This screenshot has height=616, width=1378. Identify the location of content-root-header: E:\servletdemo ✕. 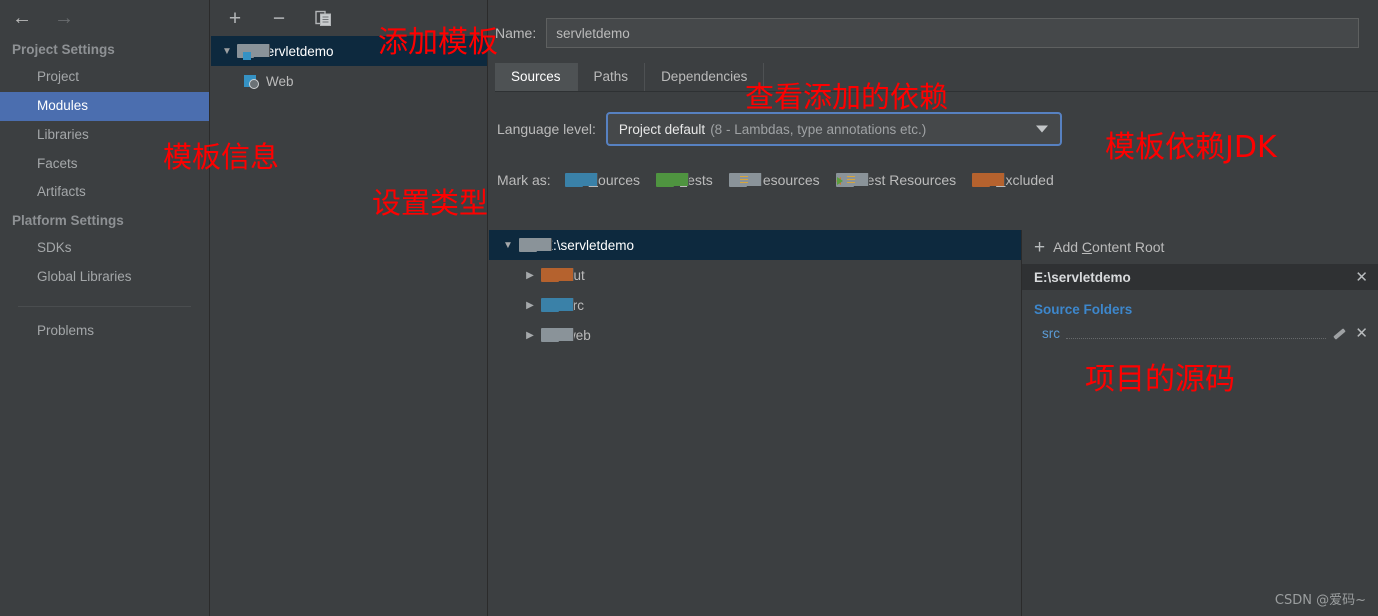
(1200, 277).